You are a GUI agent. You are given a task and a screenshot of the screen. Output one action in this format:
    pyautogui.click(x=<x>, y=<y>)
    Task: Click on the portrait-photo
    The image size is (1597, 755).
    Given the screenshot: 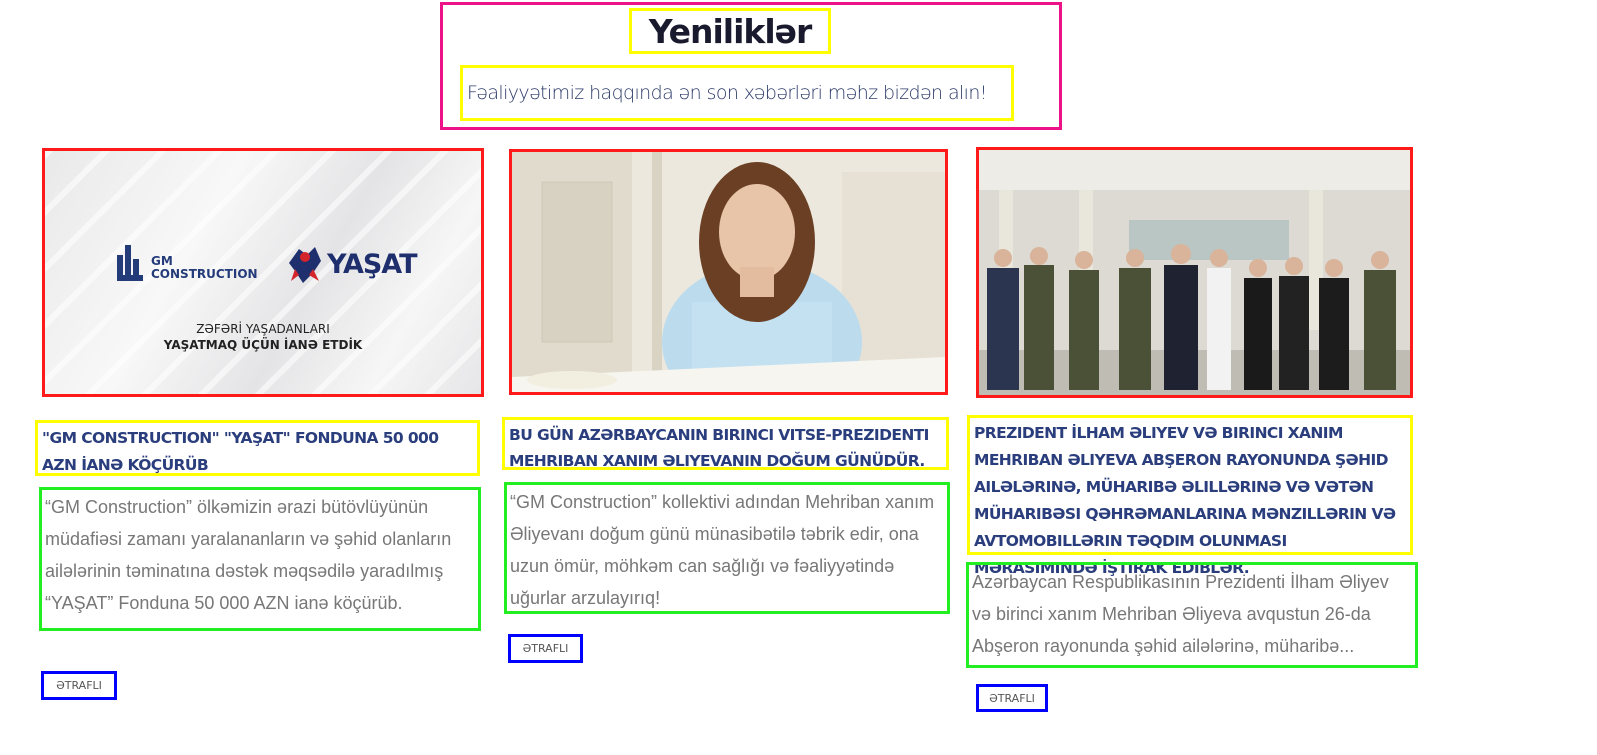 What is the action you would take?
    pyautogui.click(x=728, y=272)
    